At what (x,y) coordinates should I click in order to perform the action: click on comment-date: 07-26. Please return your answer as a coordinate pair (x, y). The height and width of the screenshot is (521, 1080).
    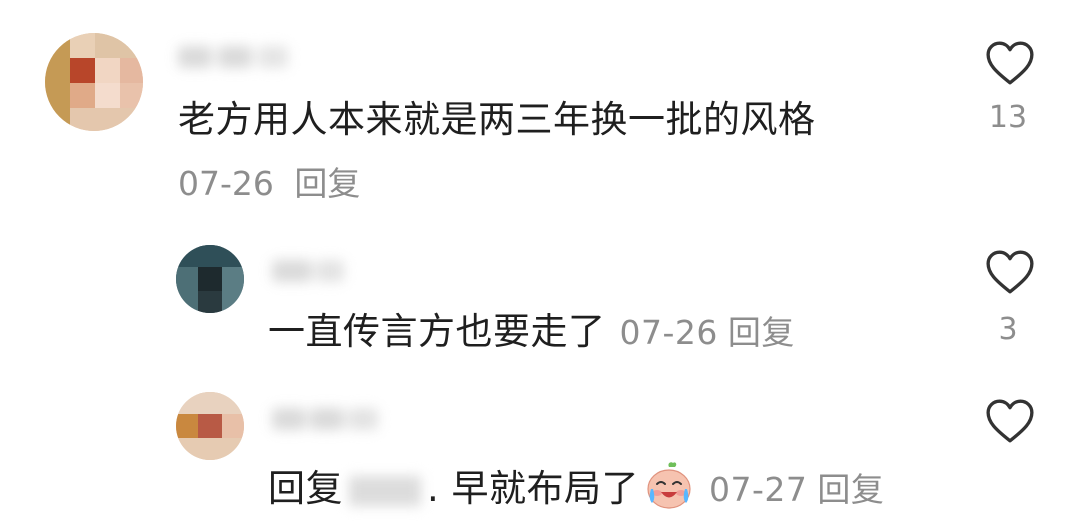
    Looking at the image, I should click on (226, 183).